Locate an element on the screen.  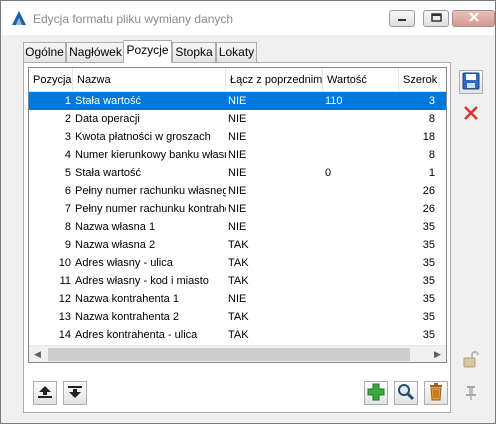
cell-pozycja: 14 is located at coordinates (64, 335).